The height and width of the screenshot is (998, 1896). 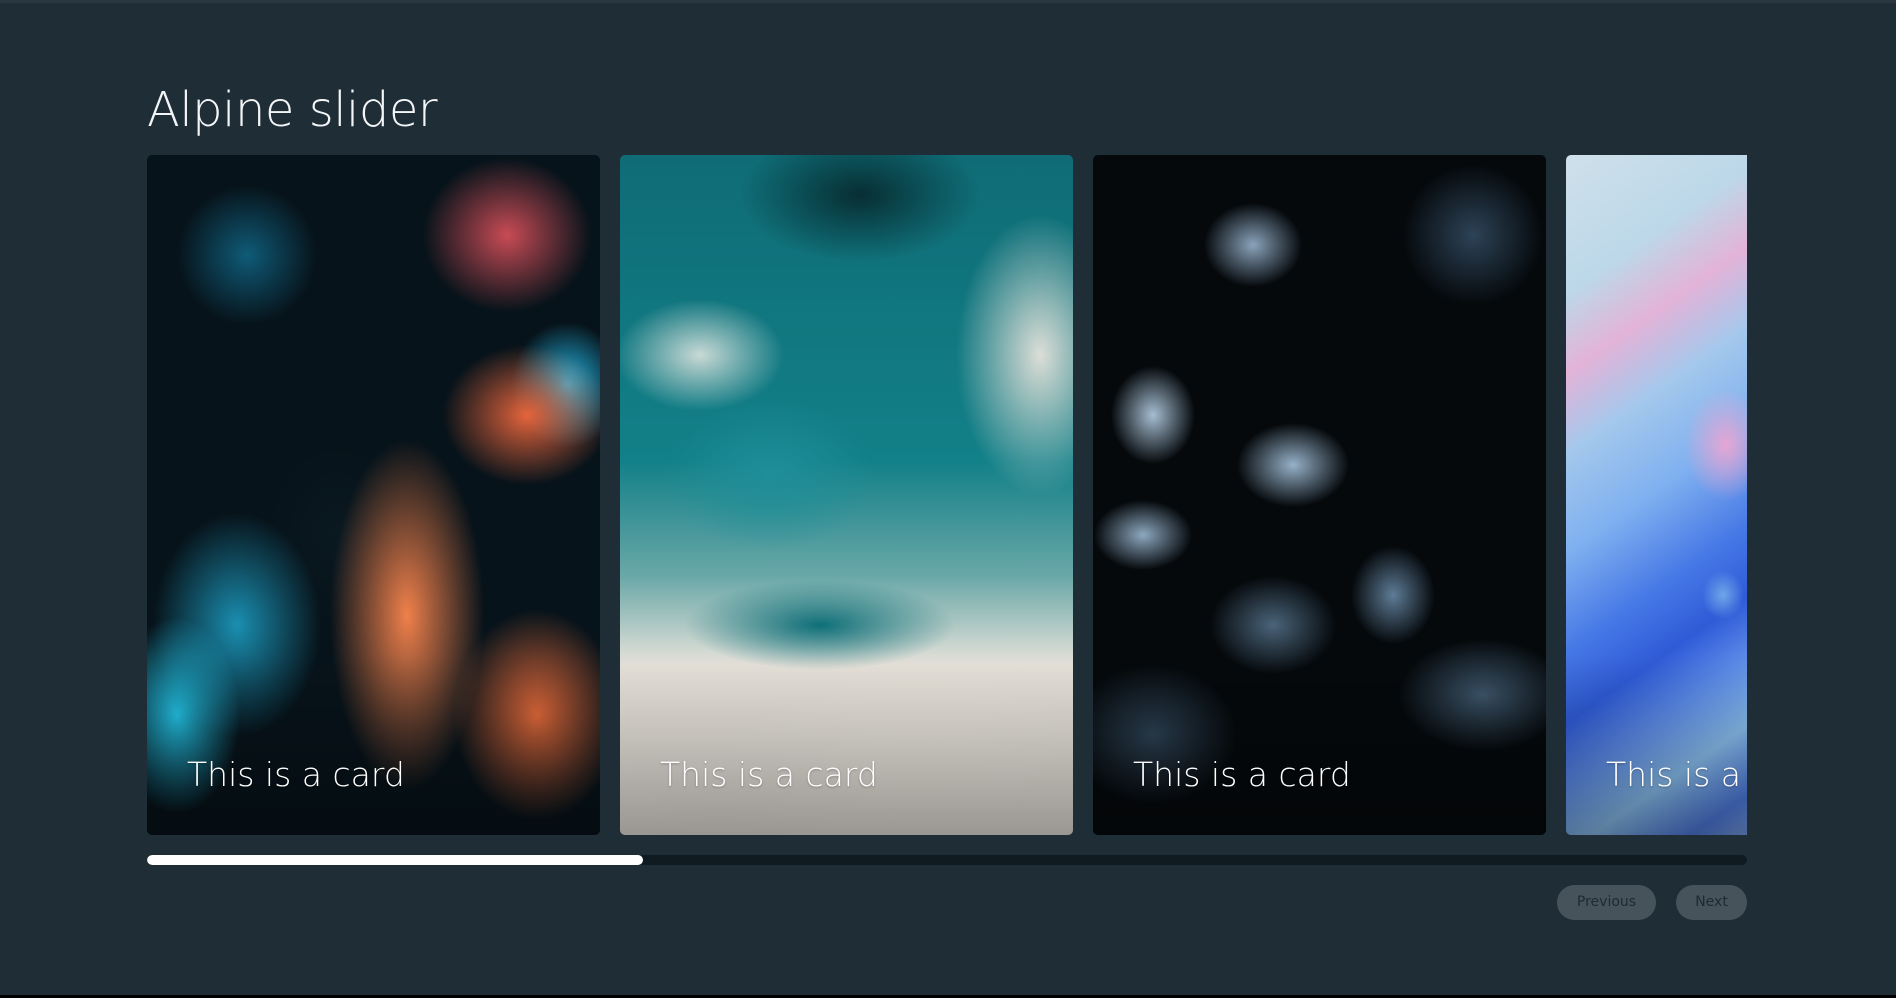 What do you see at coordinates (292, 110) in the screenshot?
I see `page-title: Alpine slider` at bounding box center [292, 110].